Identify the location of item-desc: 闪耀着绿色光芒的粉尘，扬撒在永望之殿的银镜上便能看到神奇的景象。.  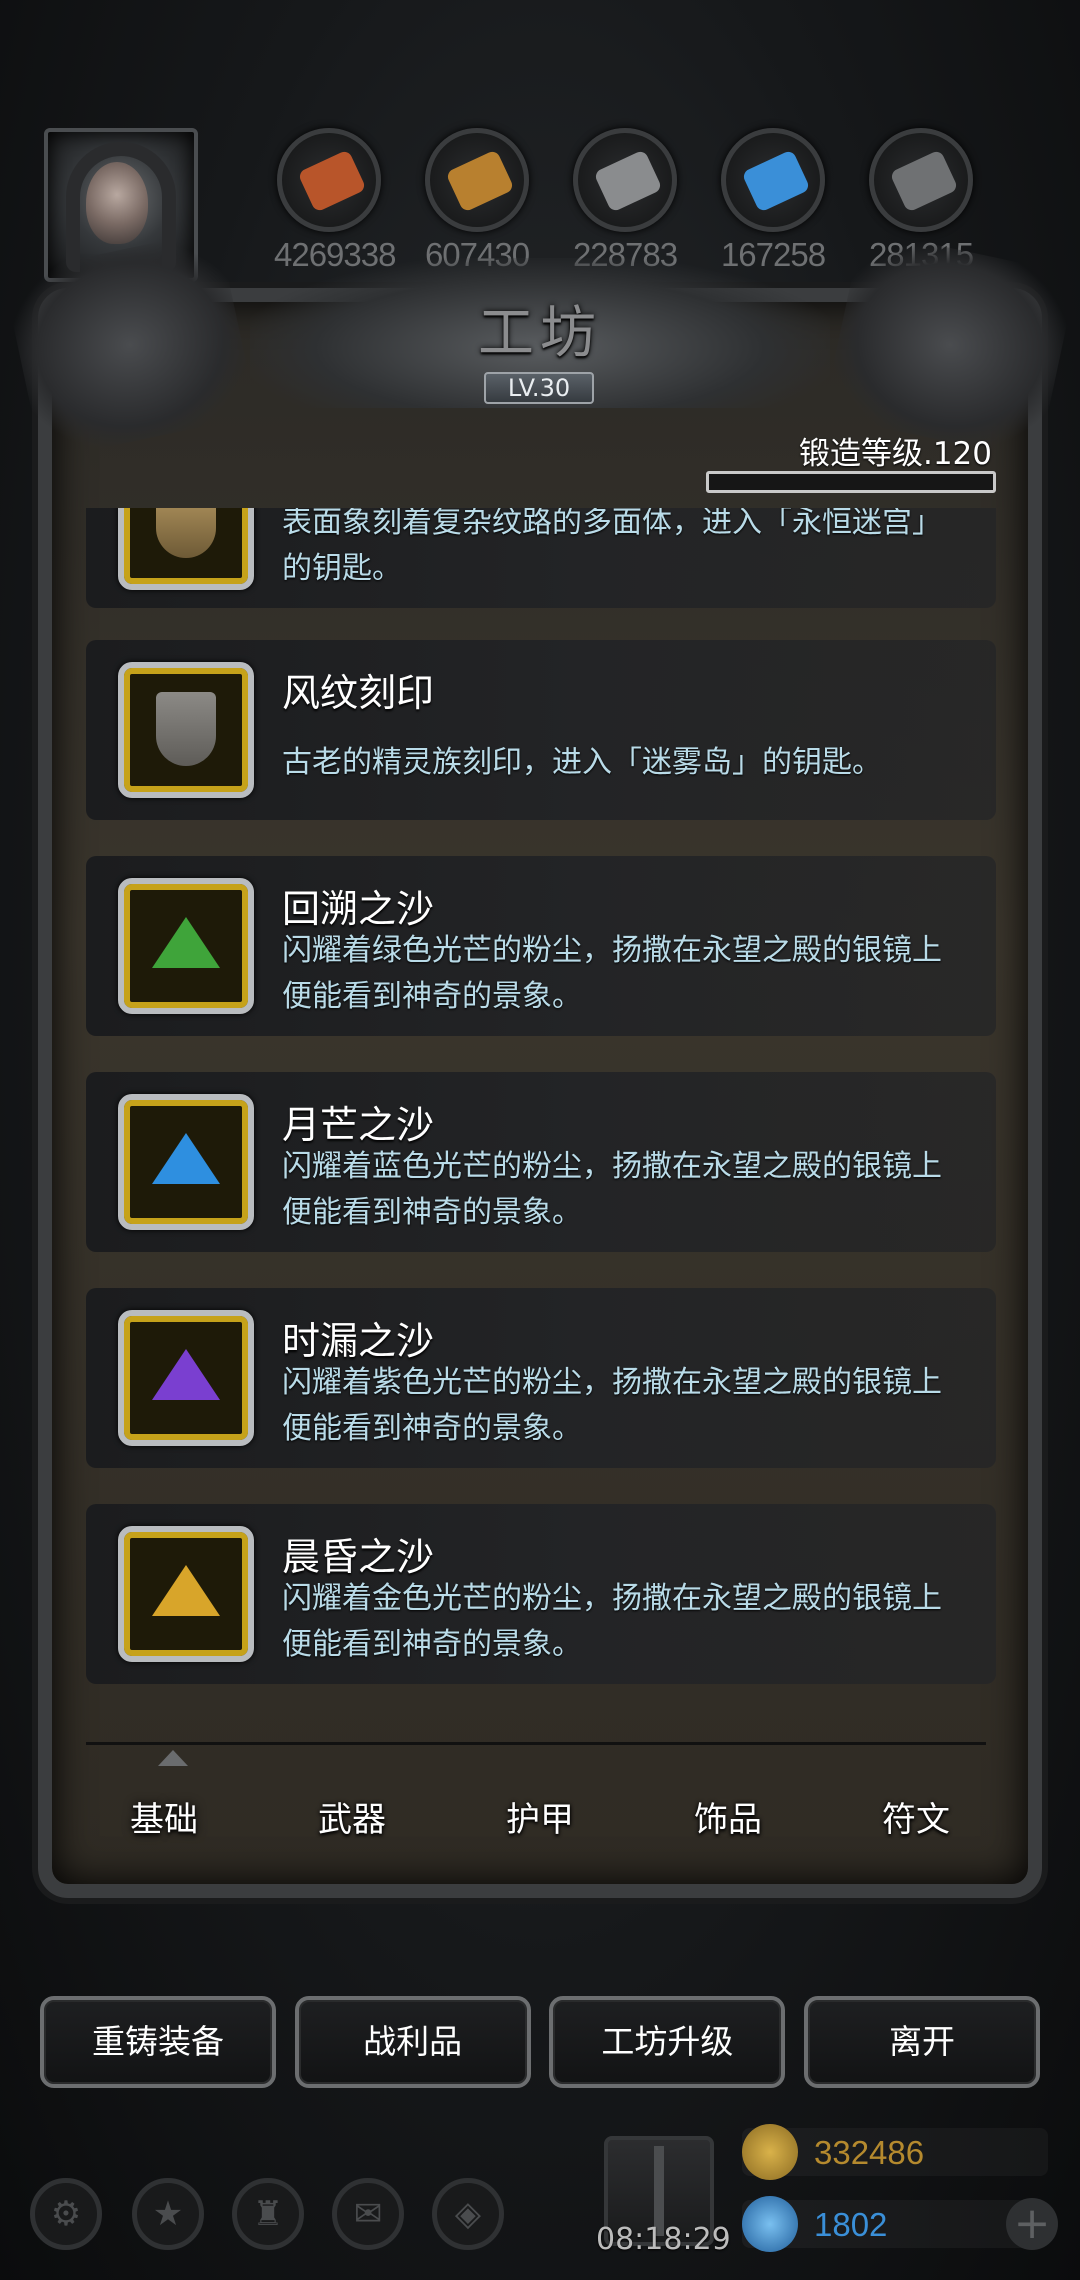
(612, 973).